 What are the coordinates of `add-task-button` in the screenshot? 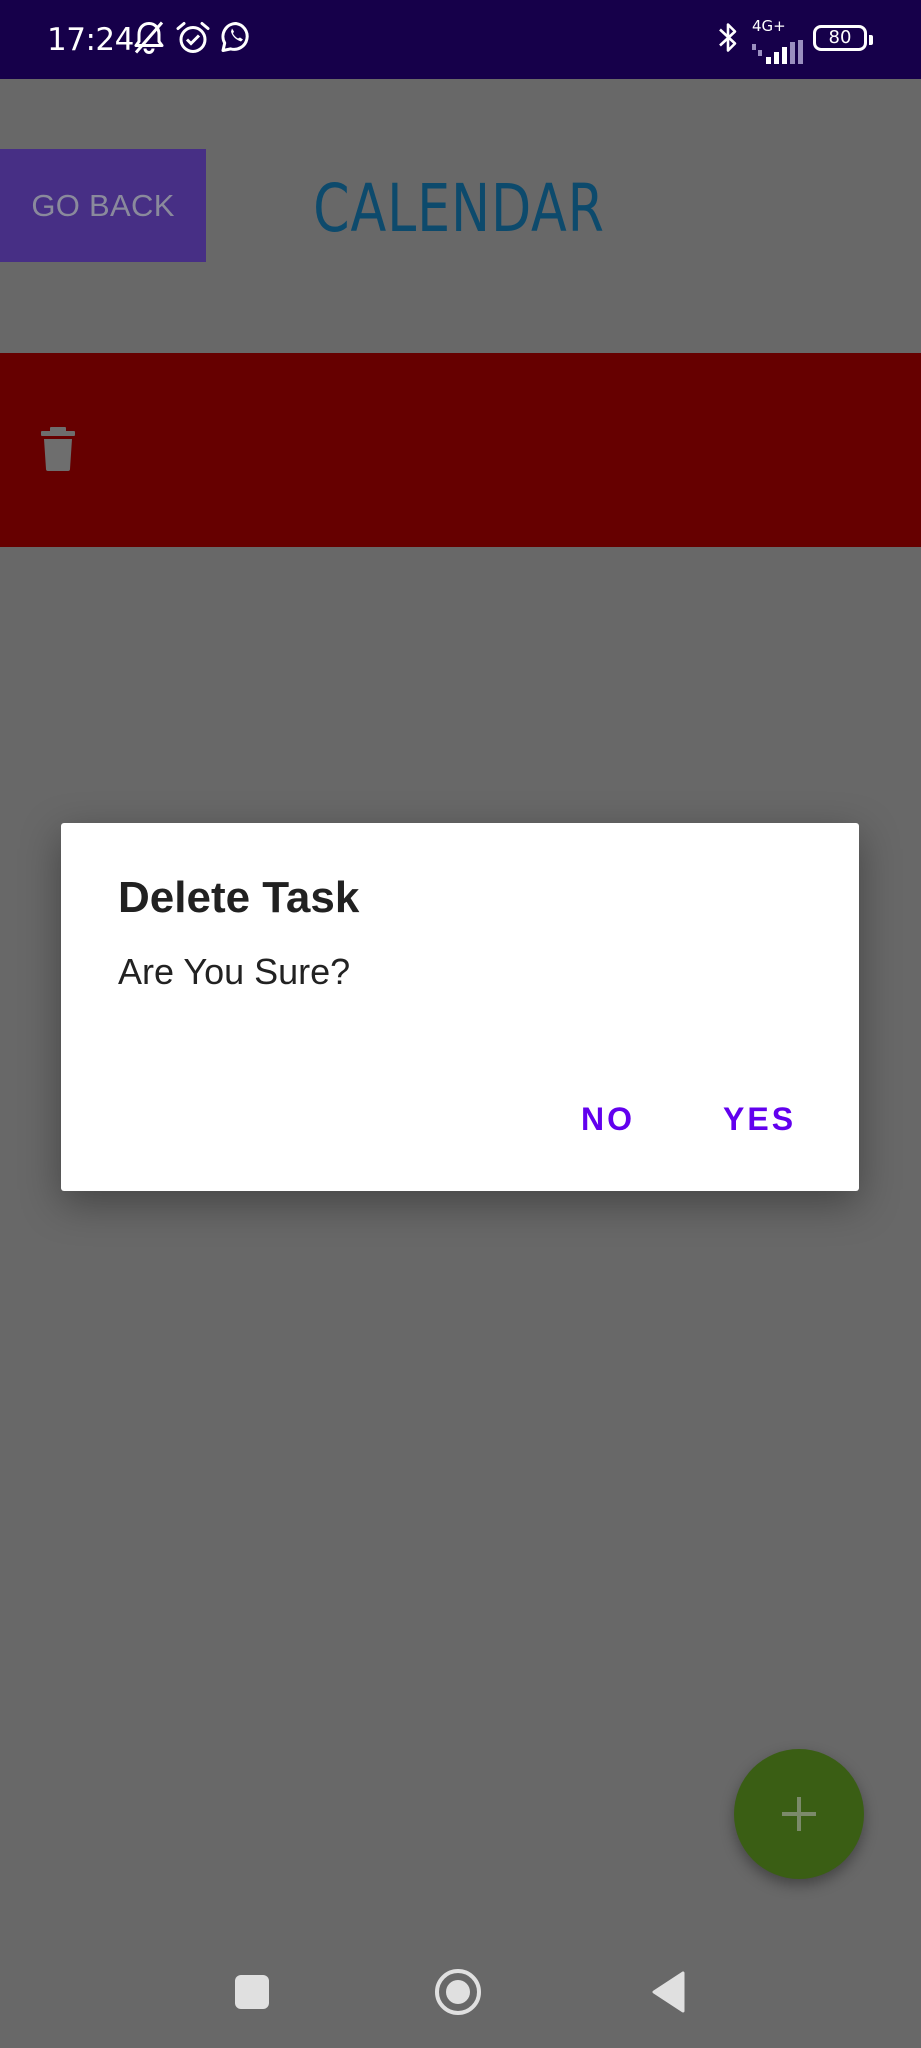 It's located at (799, 1814).